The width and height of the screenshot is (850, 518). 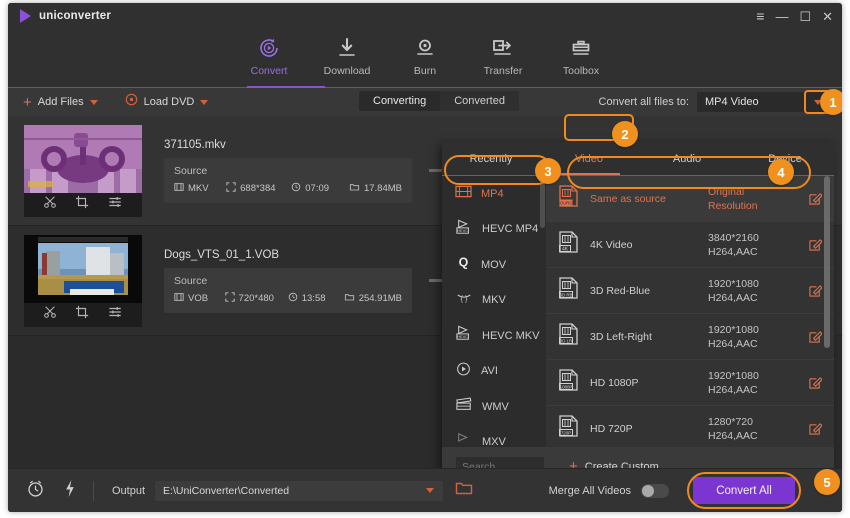 I want to click on minimize-icon: —, so click(x=781, y=16).